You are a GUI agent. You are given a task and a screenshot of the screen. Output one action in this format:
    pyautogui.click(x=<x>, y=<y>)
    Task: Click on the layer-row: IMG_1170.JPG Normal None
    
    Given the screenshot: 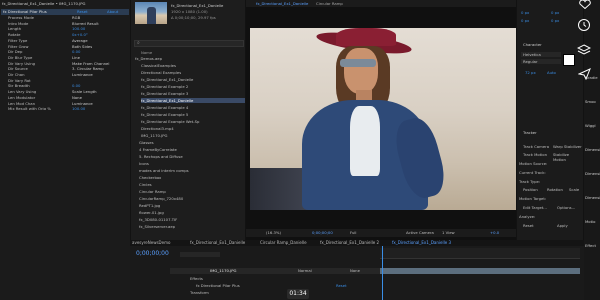 What is the action you would take?
    pyautogui.click(x=275, y=271)
    